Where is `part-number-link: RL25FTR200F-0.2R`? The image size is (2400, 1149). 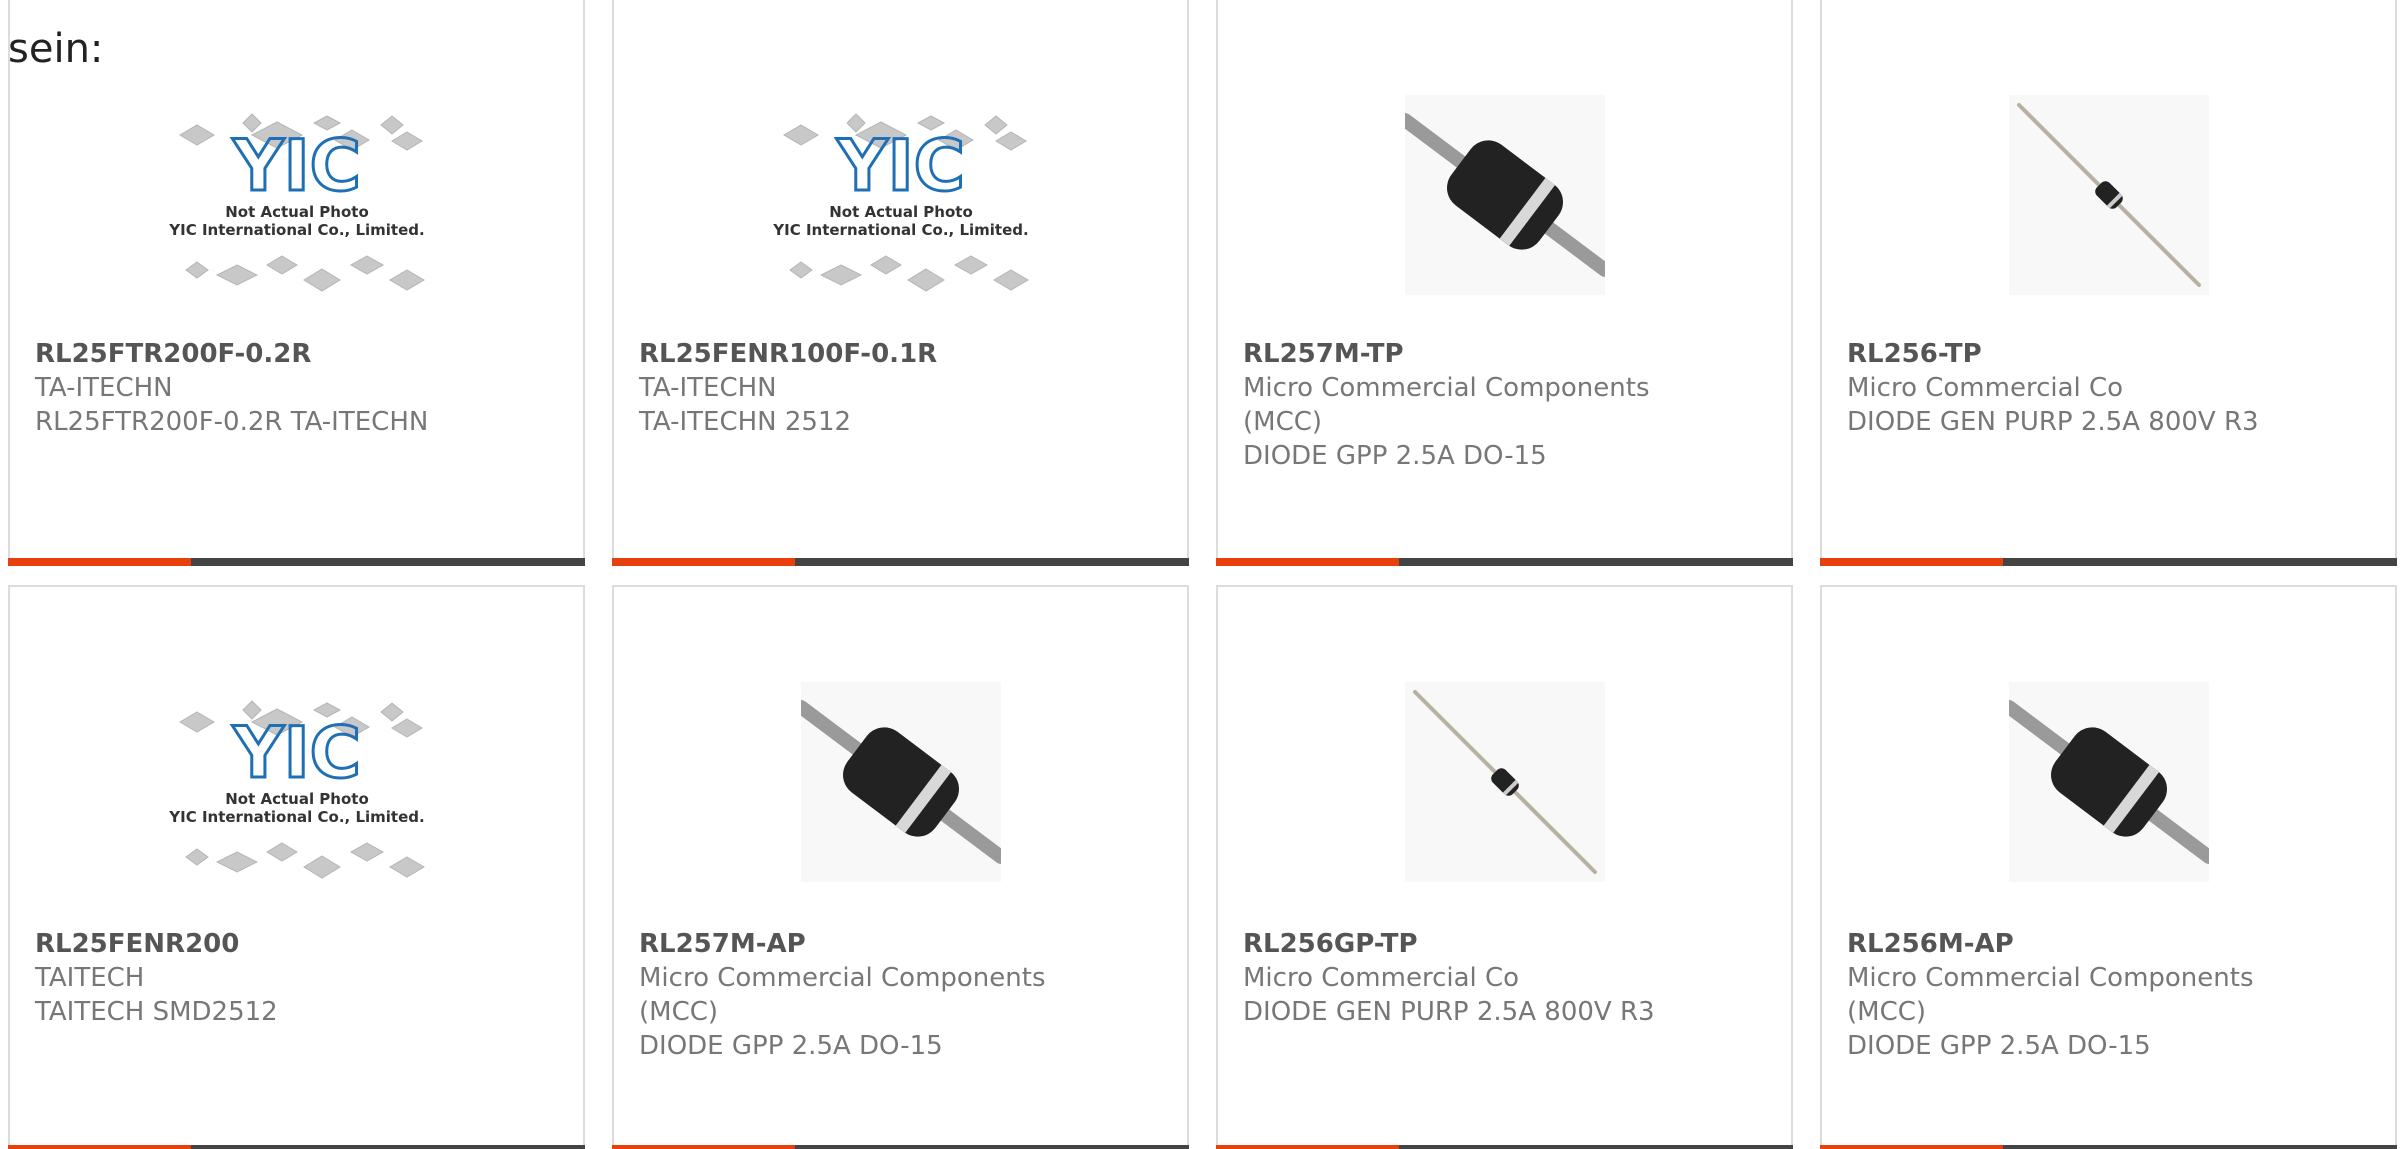 part-number-link: RL25FTR200F-0.2R is located at coordinates (299, 354).